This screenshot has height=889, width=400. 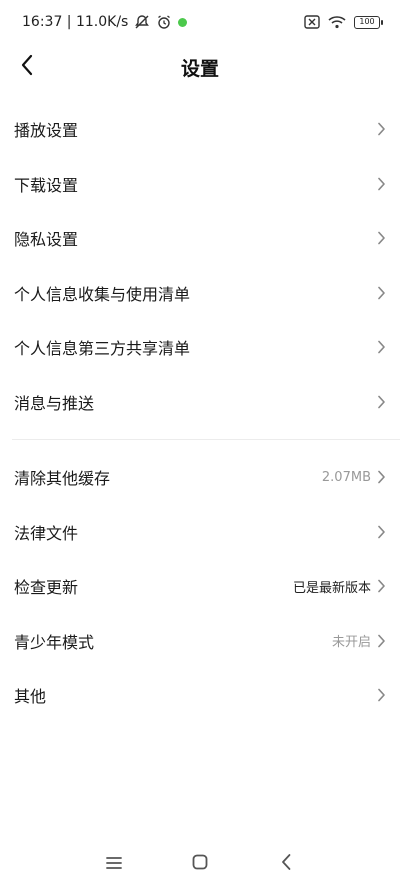 I want to click on settings-item-check-update: 检查更新 已是最新版本, so click(x=200, y=586).